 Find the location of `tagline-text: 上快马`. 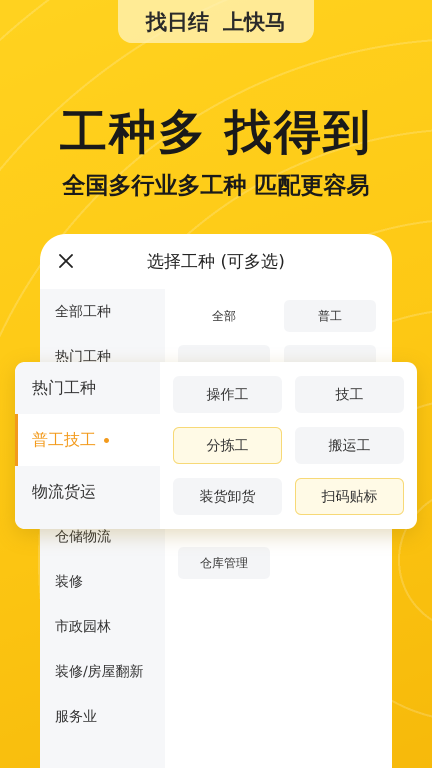

tagline-text: 上快马 is located at coordinates (254, 22).